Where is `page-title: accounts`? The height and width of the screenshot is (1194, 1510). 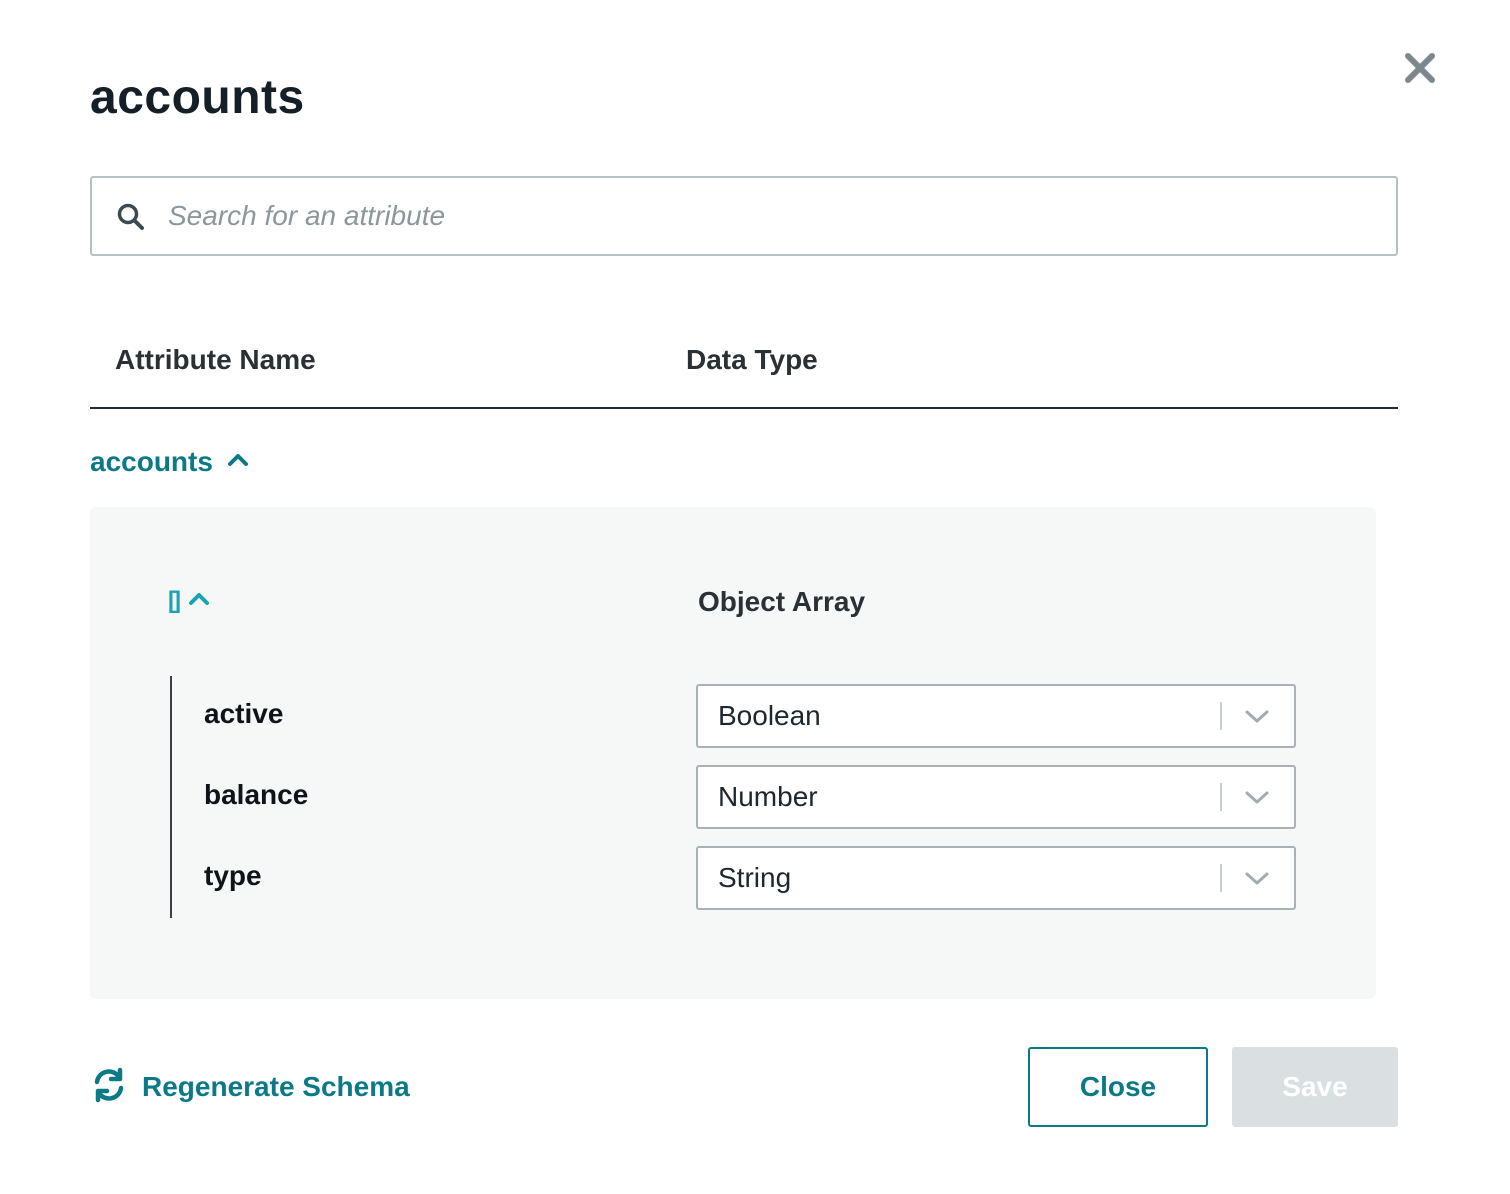
page-title: accounts is located at coordinates (197, 97).